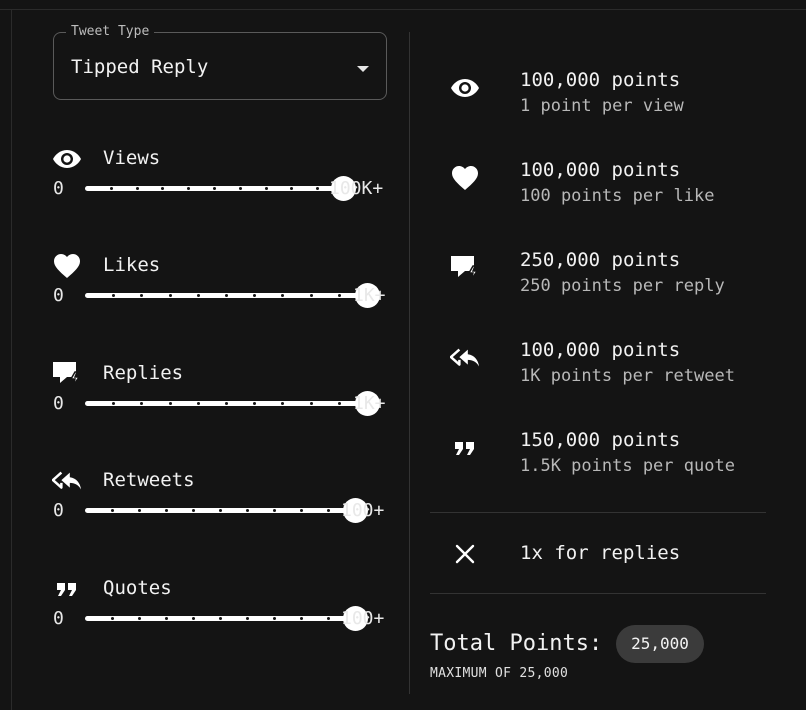 The image size is (806, 710). What do you see at coordinates (598, 593) in the screenshot?
I see `divider` at bounding box center [598, 593].